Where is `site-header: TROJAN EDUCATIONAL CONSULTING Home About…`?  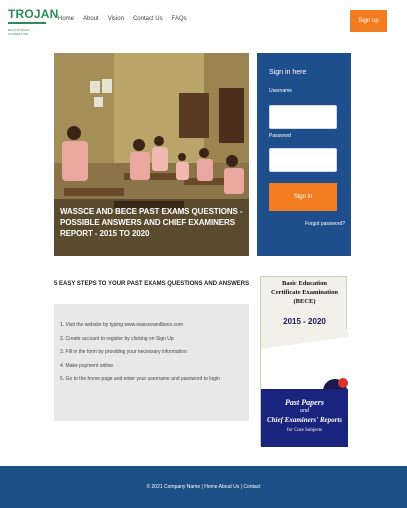 site-header: TROJAN EDUCATIONAL CONSULTING Home About… is located at coordinates (203, 22).